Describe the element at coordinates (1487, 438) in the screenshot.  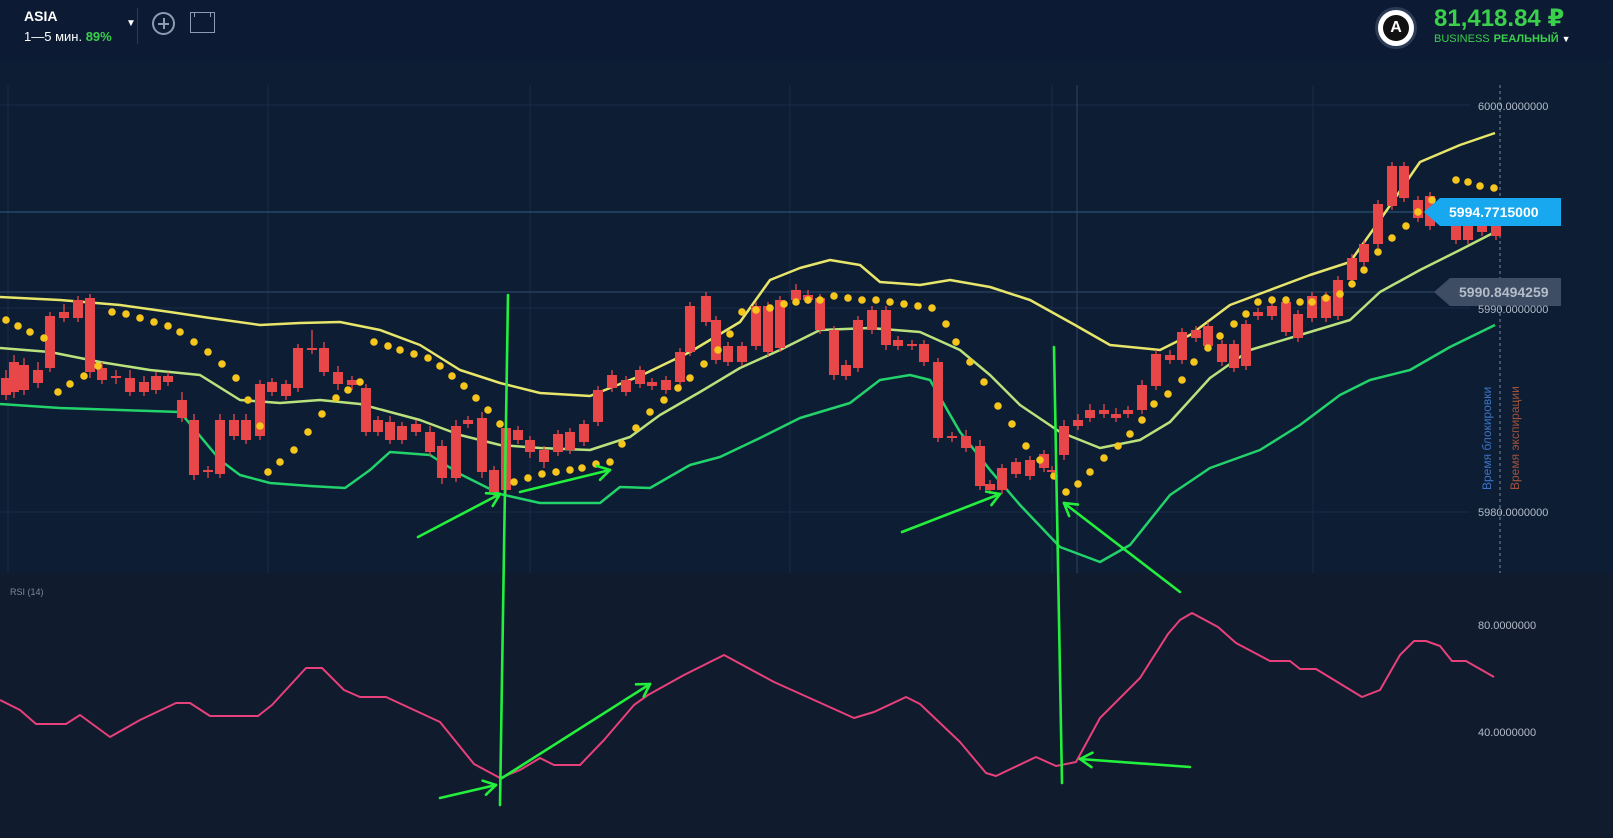
I see `block-time-label: Время блокировки` at that location.